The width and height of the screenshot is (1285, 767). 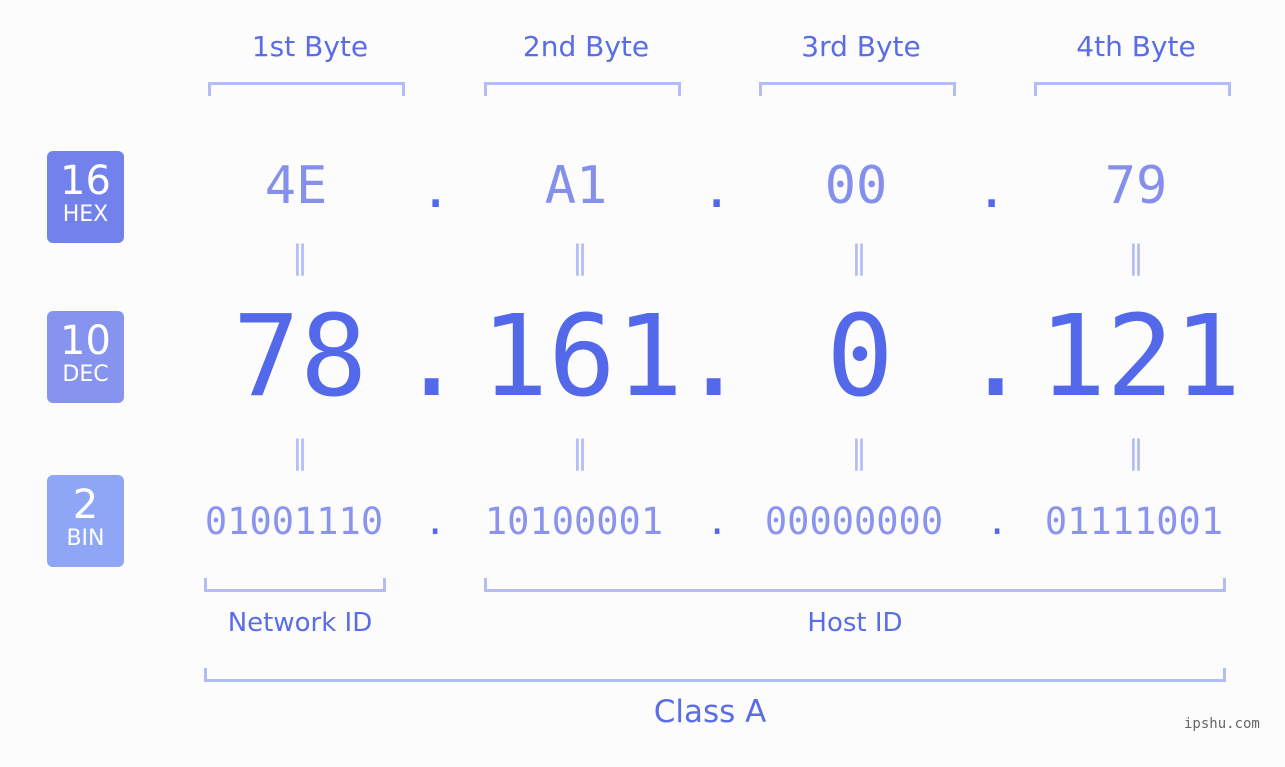 What do you see at coordinates (85, 214) in the screenshot?
I see `hex-label: HEX` at bounding box center [85, 214].